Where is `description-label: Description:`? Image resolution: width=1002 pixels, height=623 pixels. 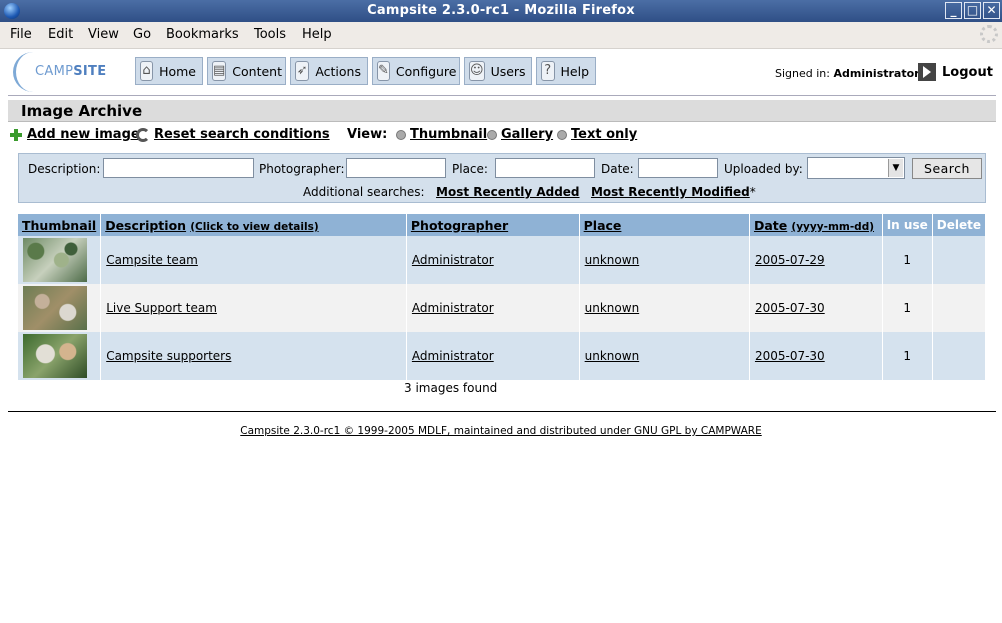 description-label: Description: is located at coordinates (64, 169).